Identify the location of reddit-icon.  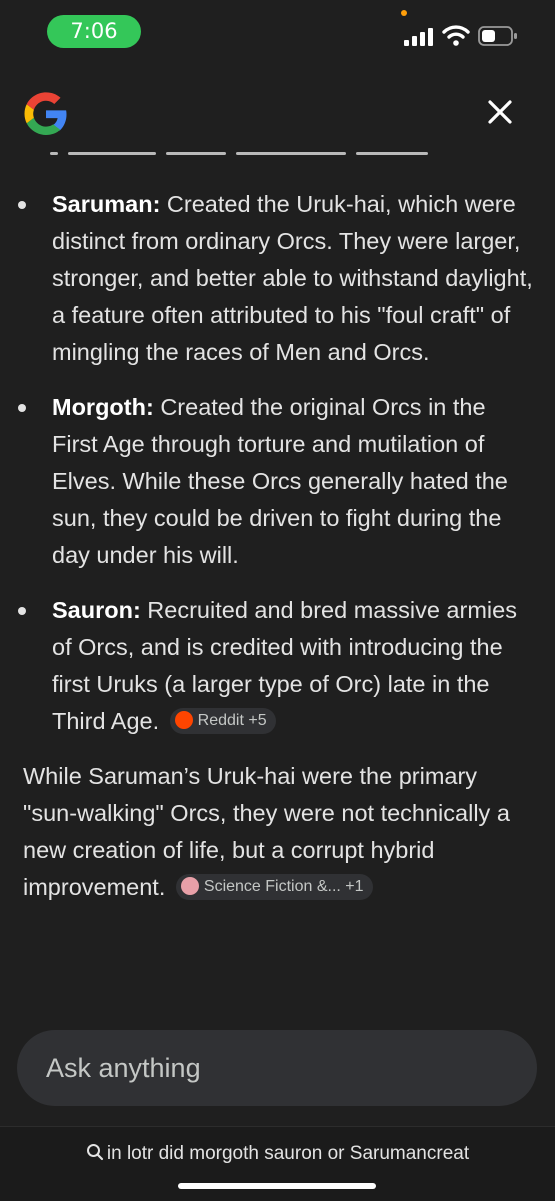
(183, 719).